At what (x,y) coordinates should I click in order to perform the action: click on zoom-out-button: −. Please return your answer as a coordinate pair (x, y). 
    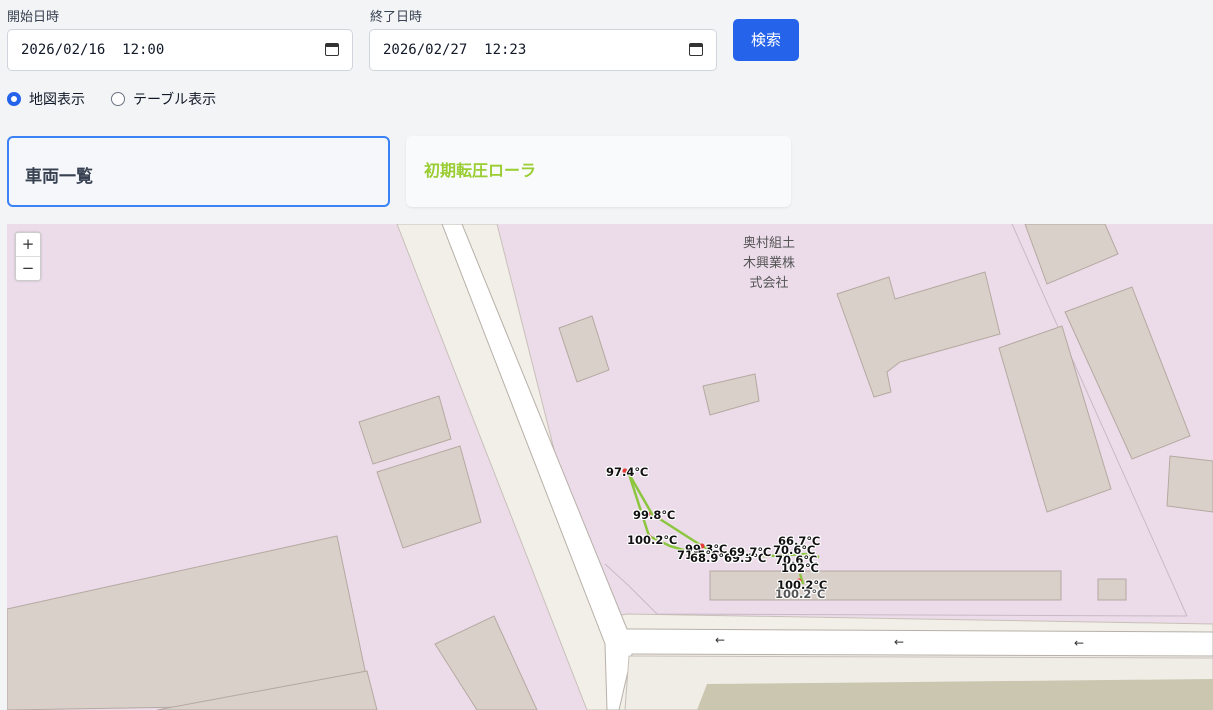
    Looking at the image, I should click on (28, 268).